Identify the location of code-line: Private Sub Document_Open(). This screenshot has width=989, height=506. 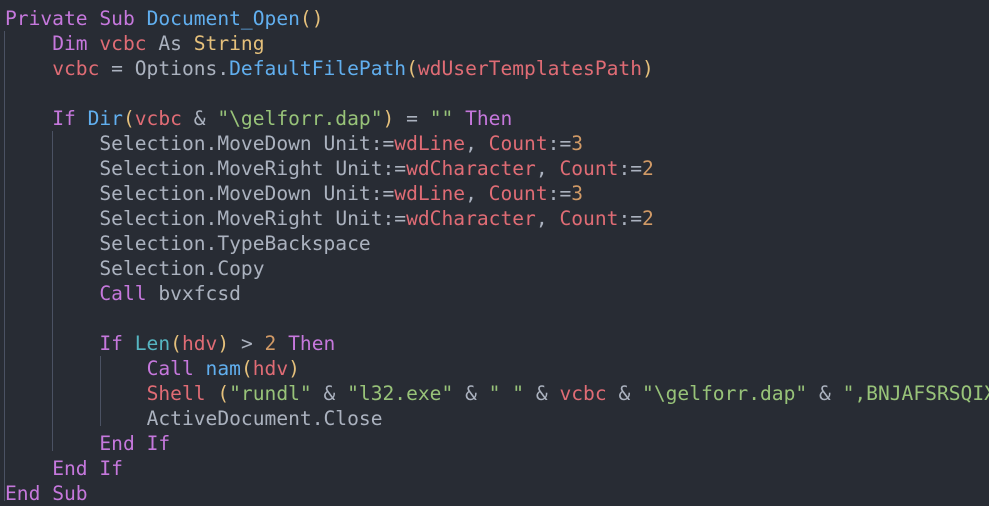
(497, 18).